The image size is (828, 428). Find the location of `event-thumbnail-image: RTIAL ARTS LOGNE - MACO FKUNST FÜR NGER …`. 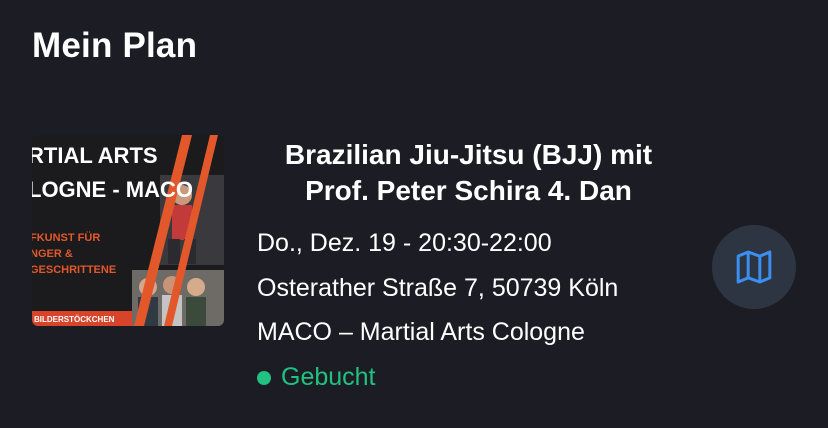

event-thumbnail-image: RTIAL ARTS LOGNE - MACO FKUNST FÜR NGER … is located at coordinates (128, 230).